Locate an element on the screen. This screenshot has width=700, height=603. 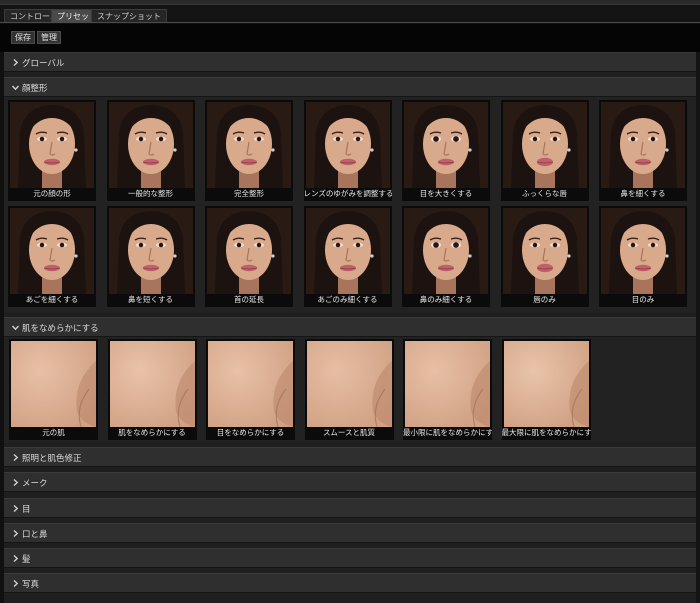
section-hair-label: 髪 is located at coordinates (26, 560).